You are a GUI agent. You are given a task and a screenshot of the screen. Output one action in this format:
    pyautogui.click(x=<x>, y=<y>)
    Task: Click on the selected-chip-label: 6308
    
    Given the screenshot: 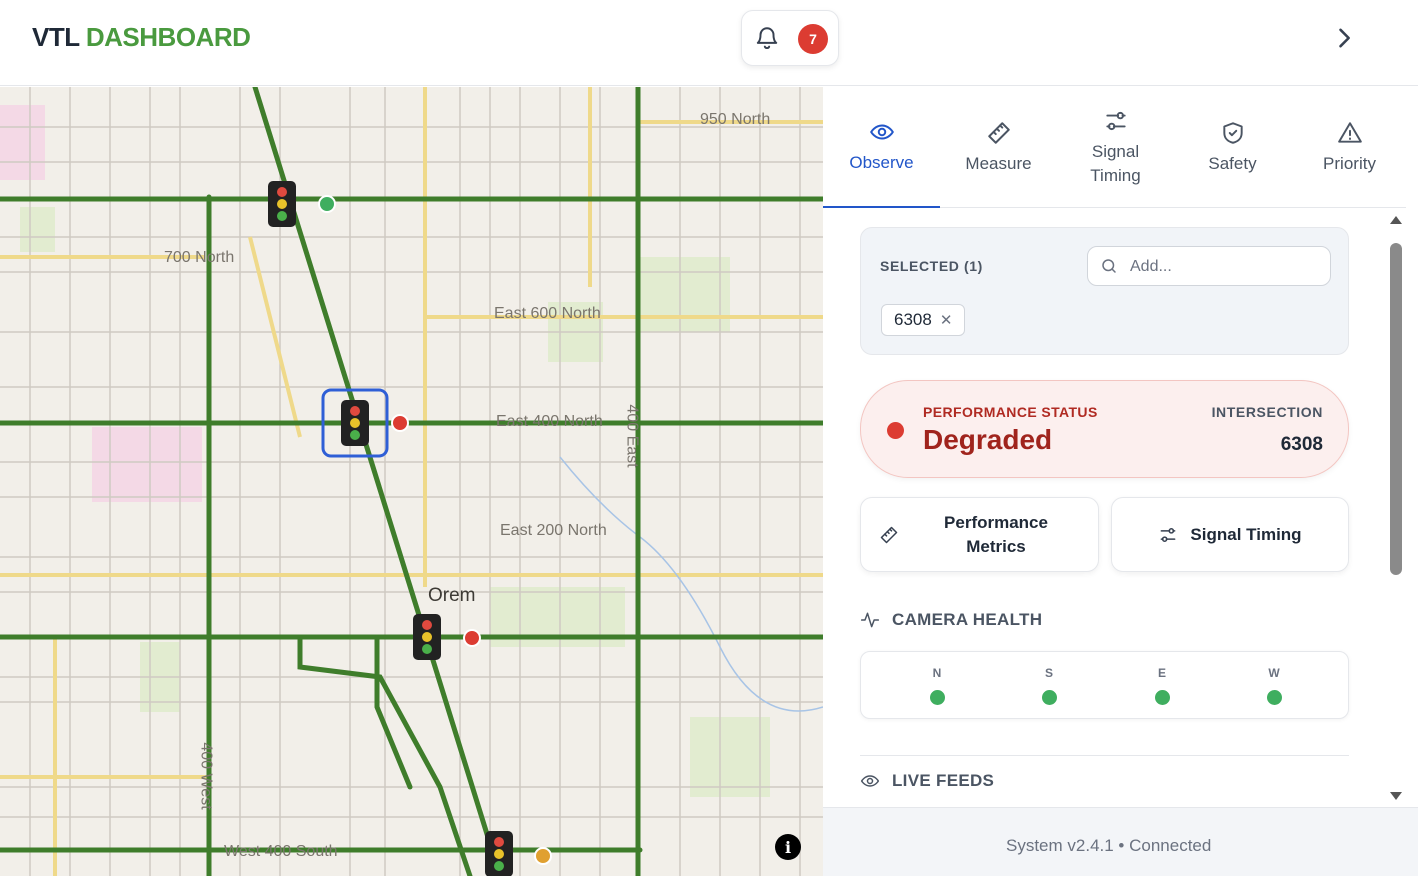 What is the action you would take?
    pyautogui.click(x=913, y=319)
    